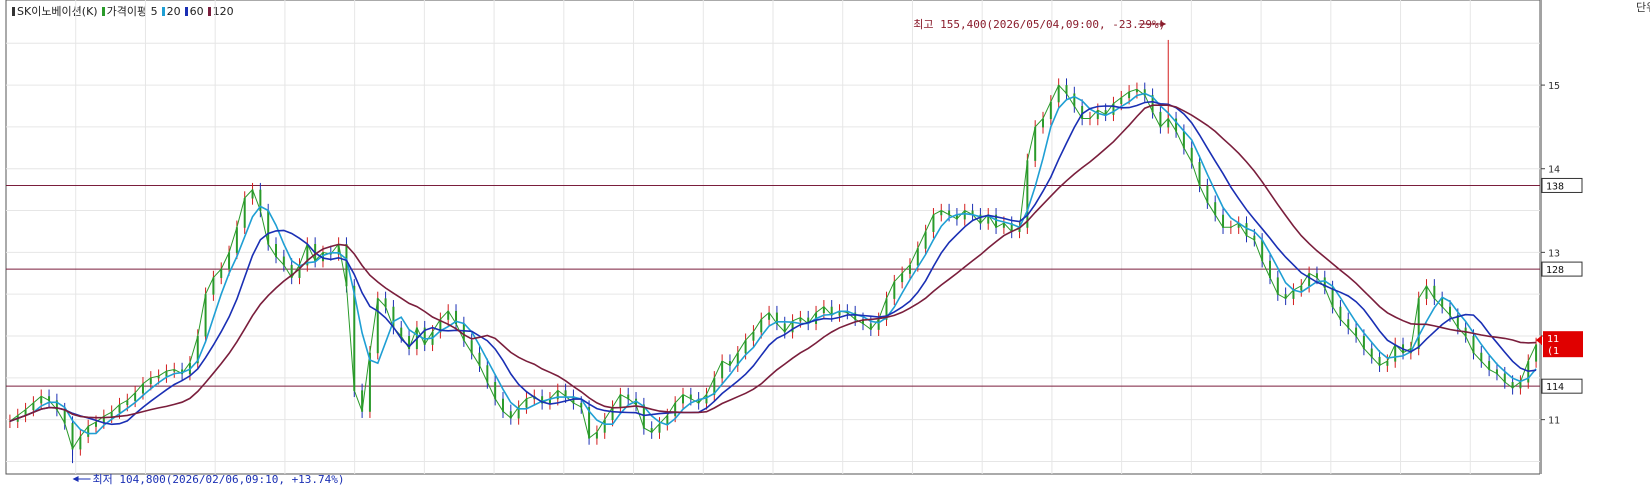 The width and height of the screenshot is (1650, 488). Describe the element at coordinates (75, 479) in the screenshot. I see `low-arrow-head` at that location.